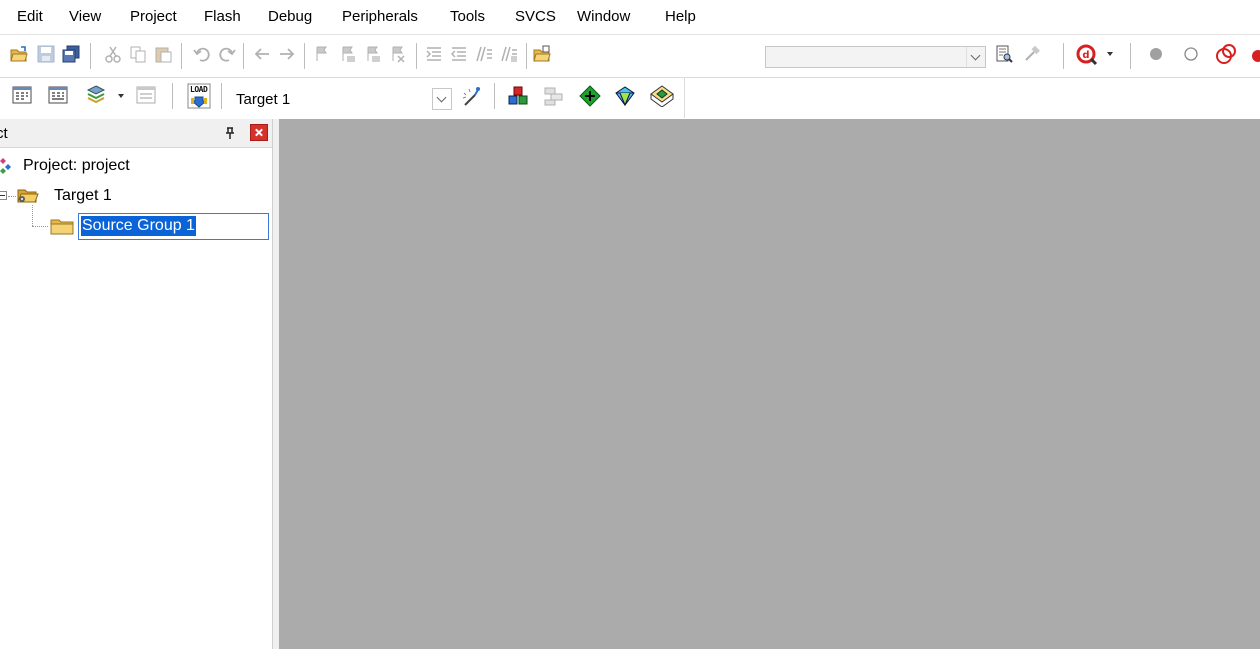 The height and width of the screenshot is (649, 1260). I want to click on tree-target: Target 1, so click(83, 196).